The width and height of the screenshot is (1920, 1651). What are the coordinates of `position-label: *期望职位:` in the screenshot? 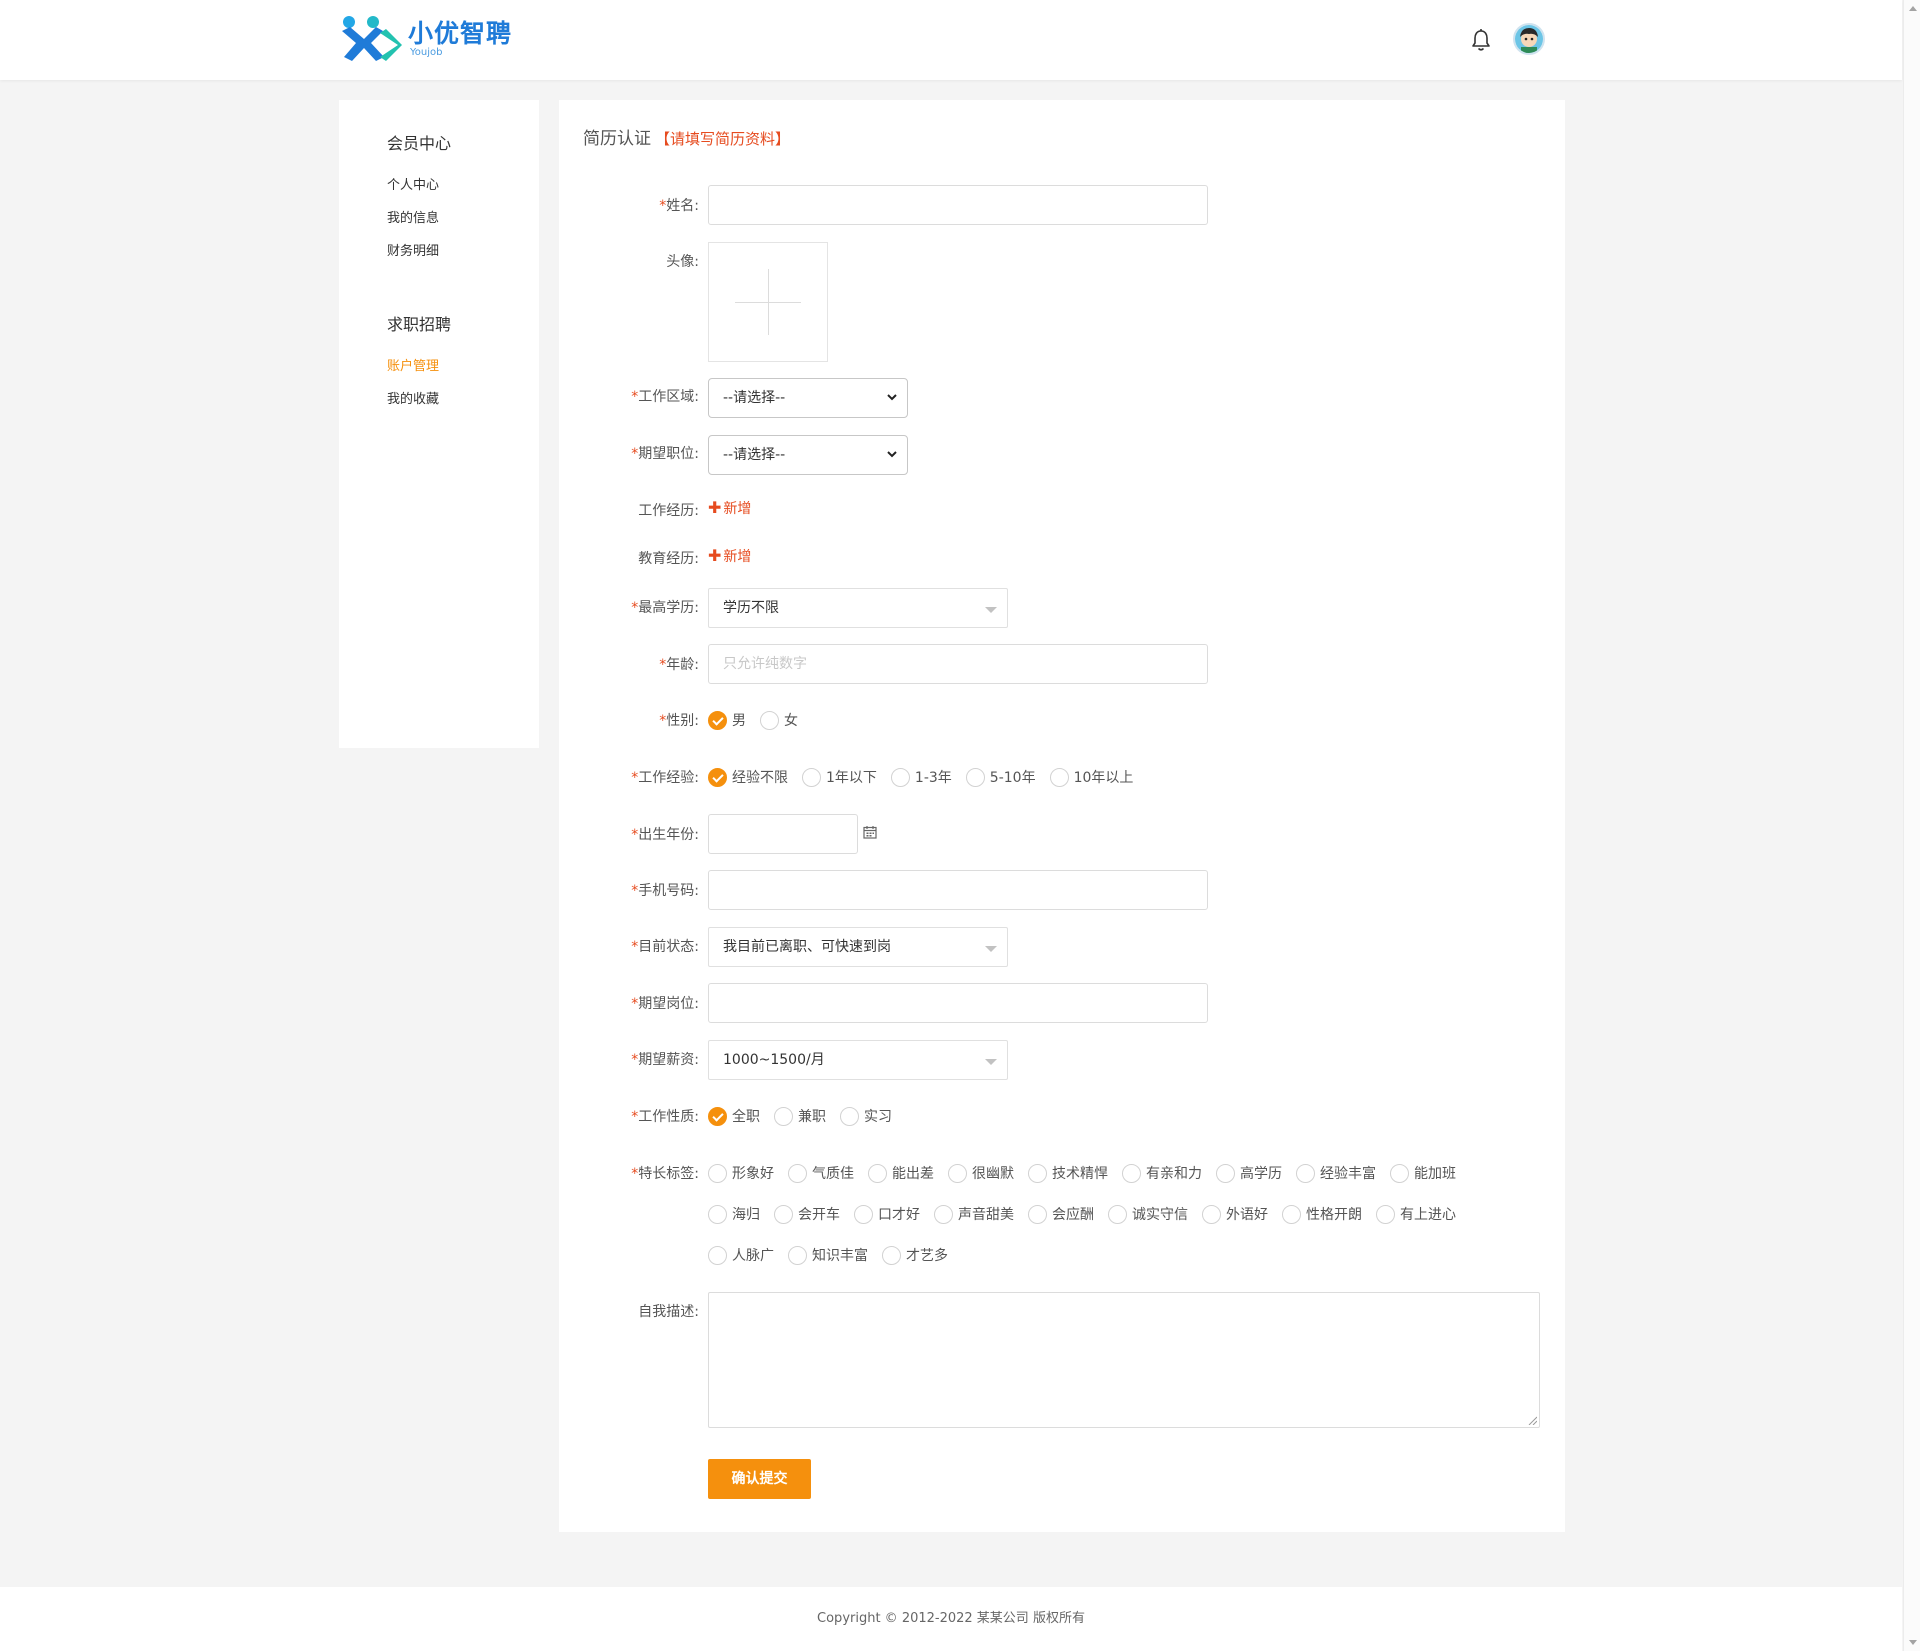 It's located at (665, 454).